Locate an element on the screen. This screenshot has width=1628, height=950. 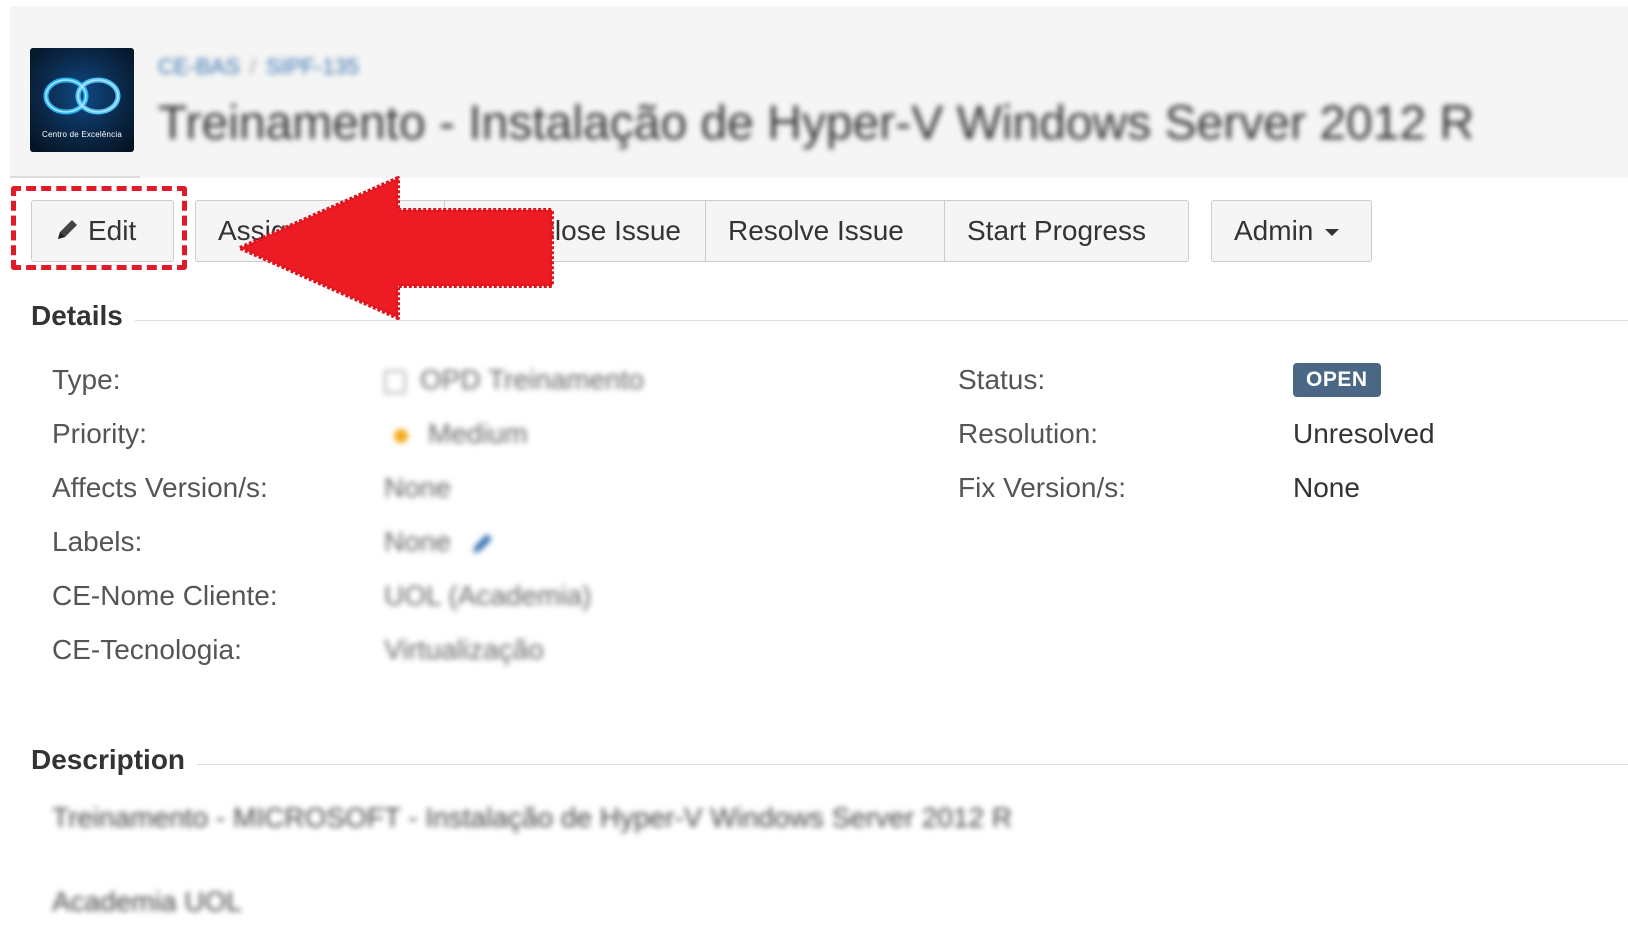
resolution-label: Resolution: is located at coordinates (1028, 433).